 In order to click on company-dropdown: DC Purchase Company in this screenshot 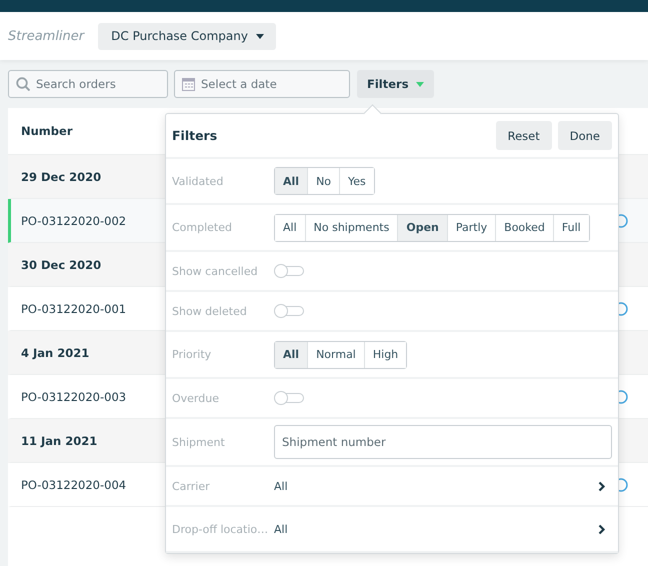, I will do `click(187, 36)`.